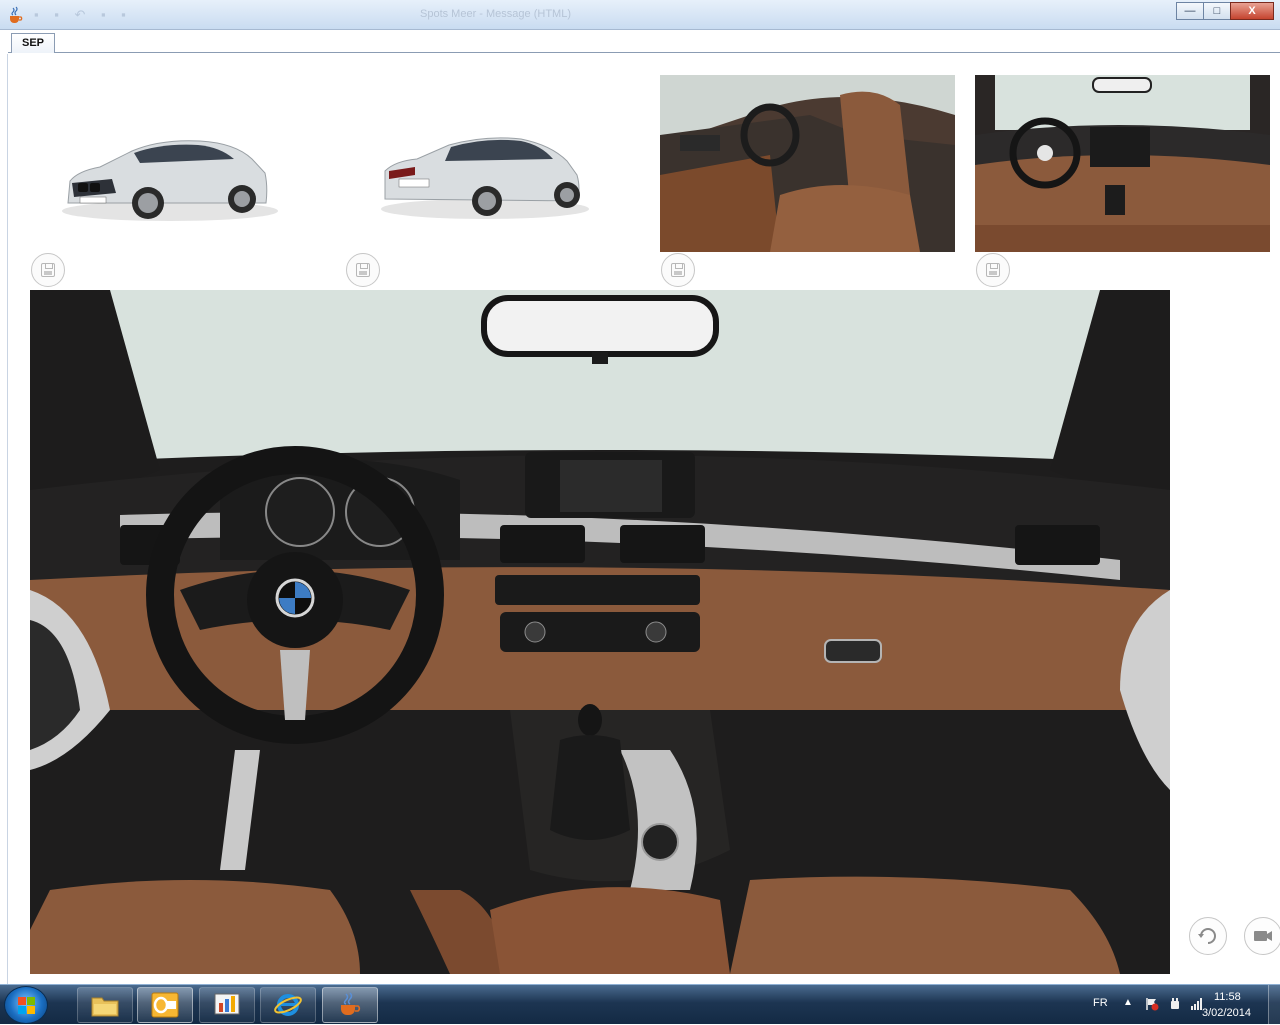  Describe the element at coordinates (1128, 1002) in the screenshot. I see `show-hidden-icons-button: ▲` at that location.